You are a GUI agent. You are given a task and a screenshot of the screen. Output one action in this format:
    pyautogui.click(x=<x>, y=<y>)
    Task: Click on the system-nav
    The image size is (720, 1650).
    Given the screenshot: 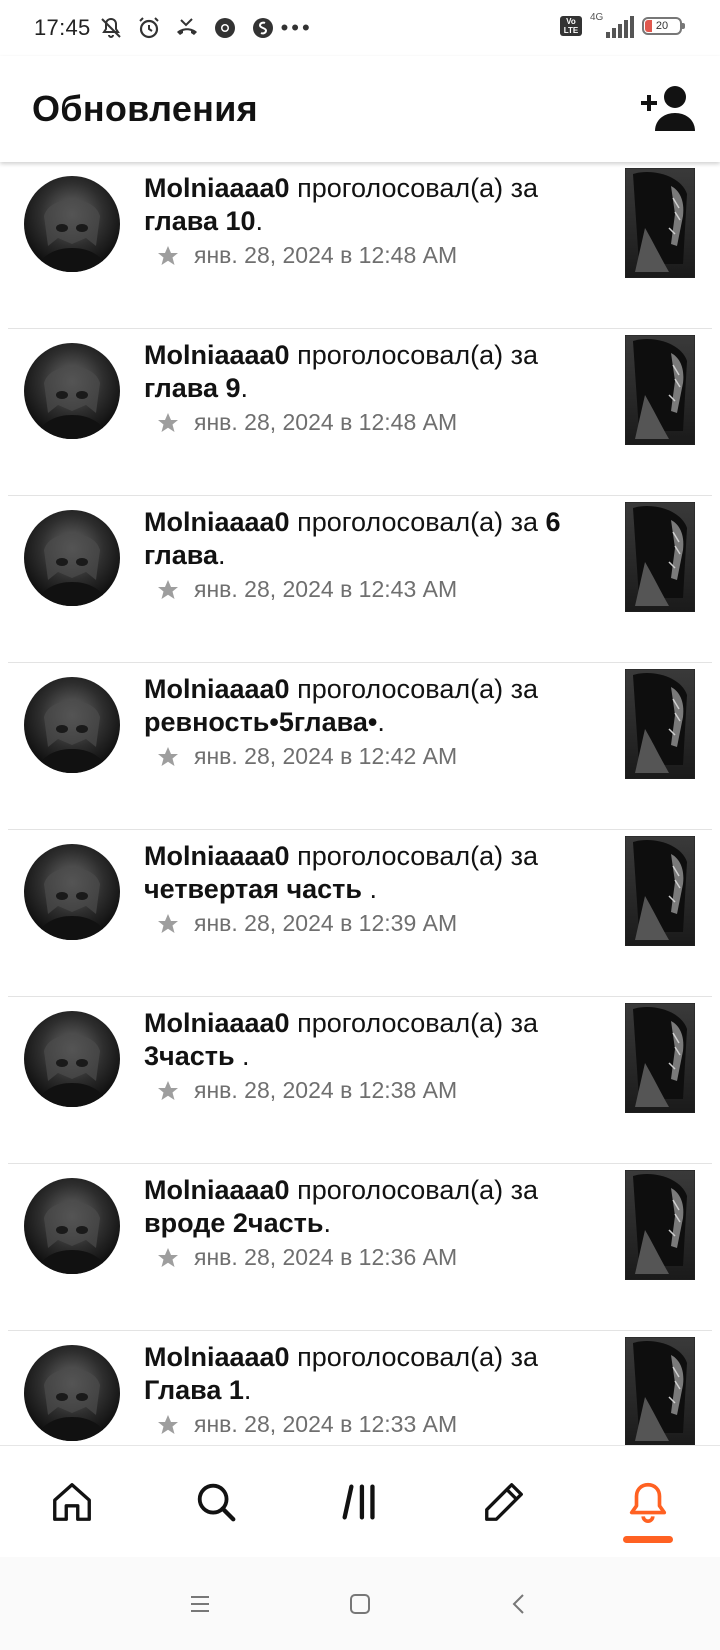 What is the action you would take?
    pyautogui.click(x=360, y=1603)
    